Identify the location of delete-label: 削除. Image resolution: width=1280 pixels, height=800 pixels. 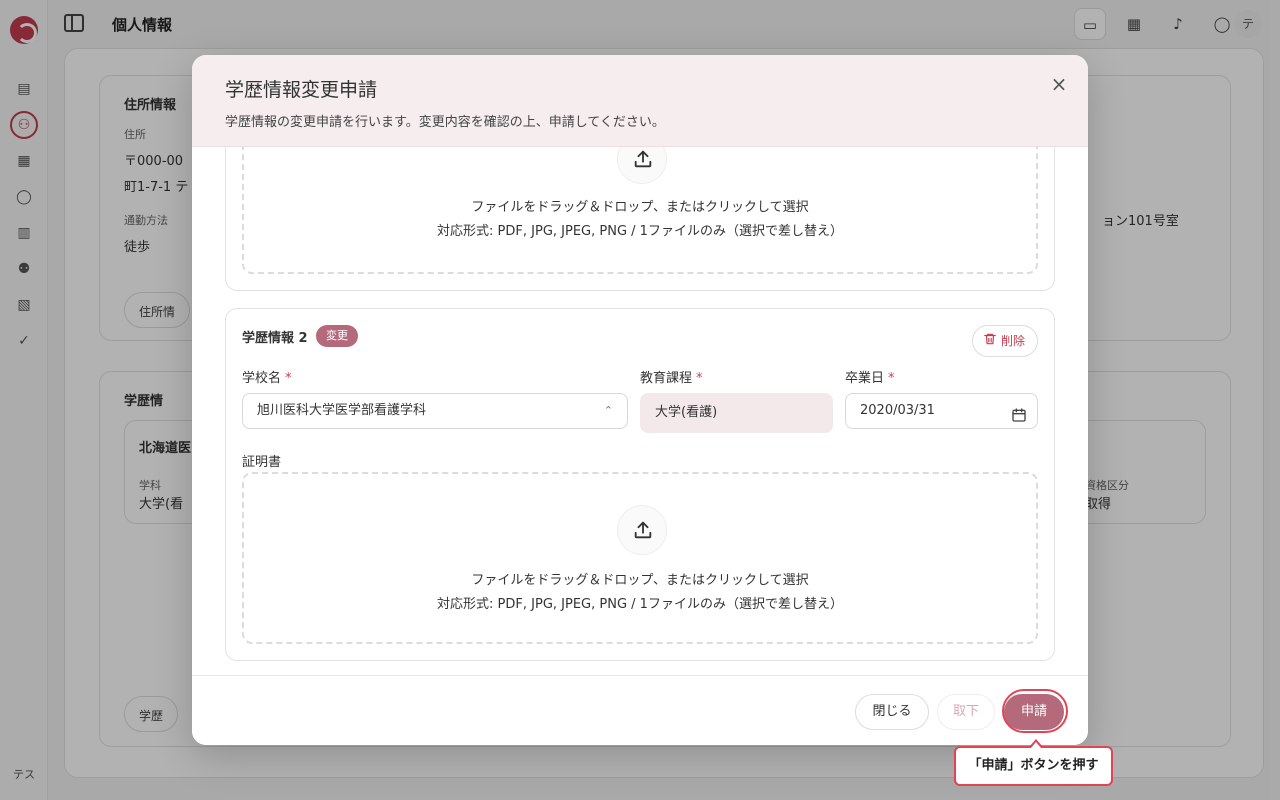
(1012, 341).